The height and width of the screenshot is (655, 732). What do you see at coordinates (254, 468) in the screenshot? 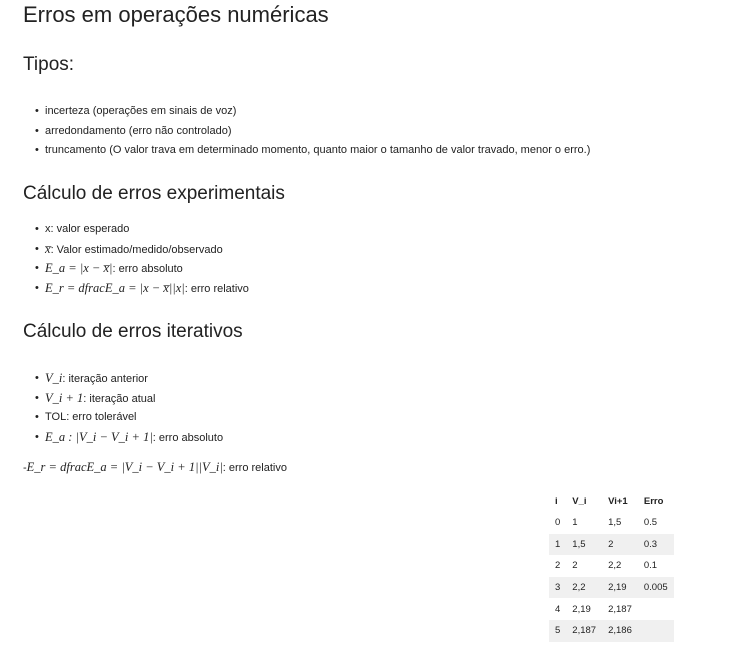
I see `paragraph-text: : erro relativo` at bounding box center [254, 468].